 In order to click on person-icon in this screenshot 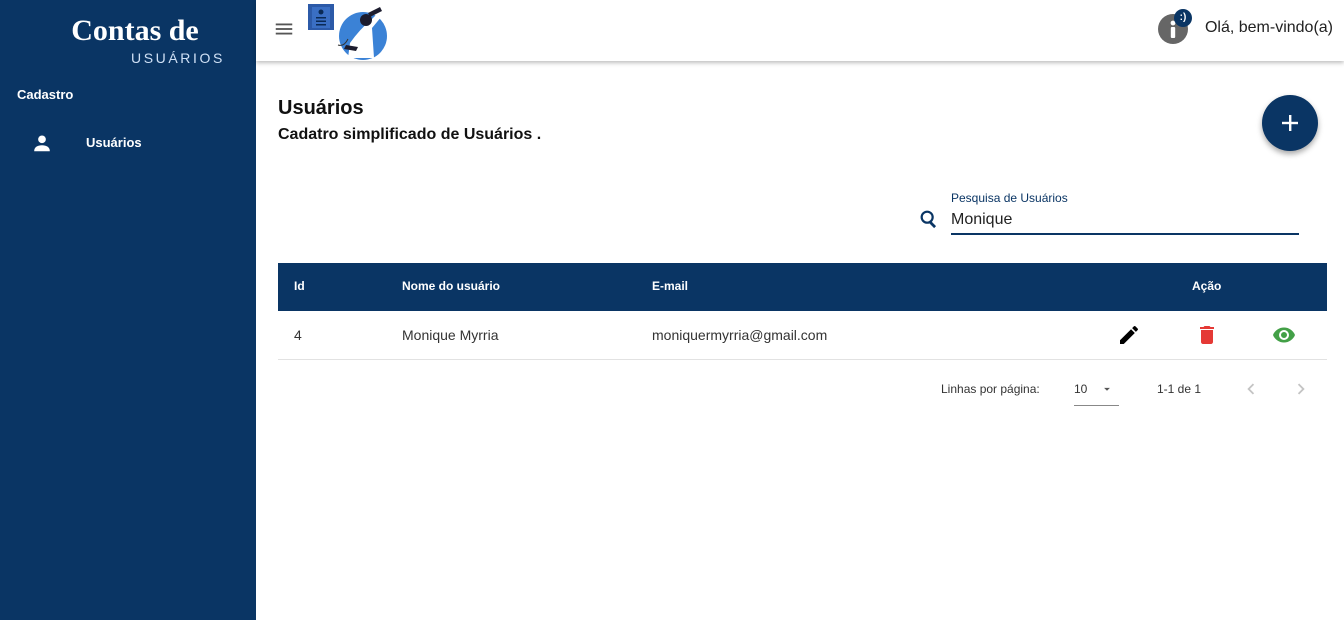, I will do `click(42, 143)`.